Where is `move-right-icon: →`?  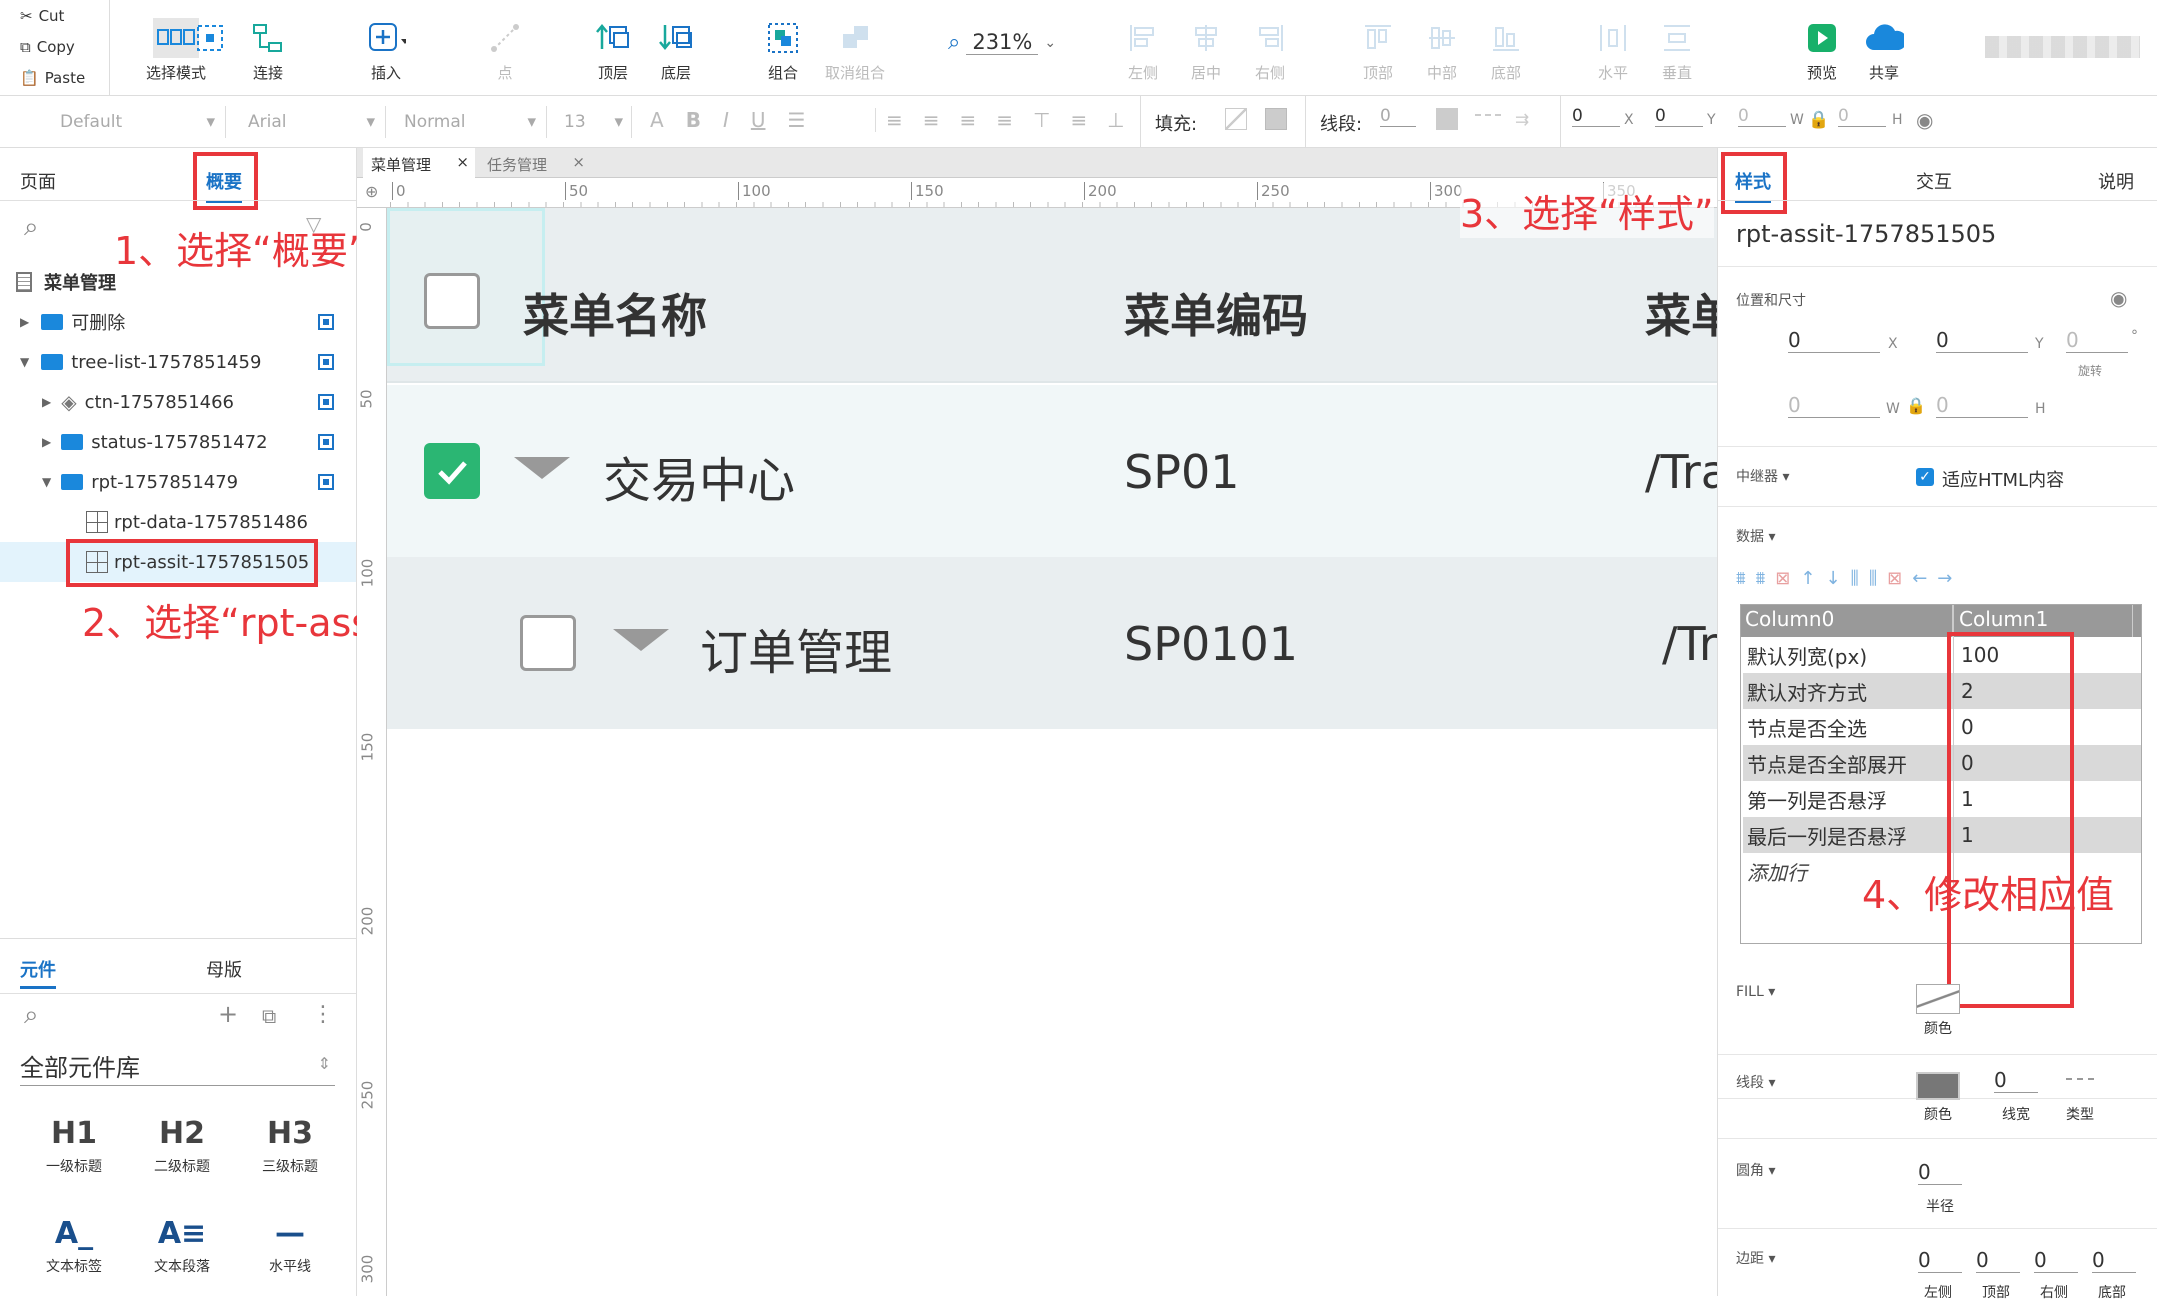 move-right-icon: → is located at coordinates (1944, 578).